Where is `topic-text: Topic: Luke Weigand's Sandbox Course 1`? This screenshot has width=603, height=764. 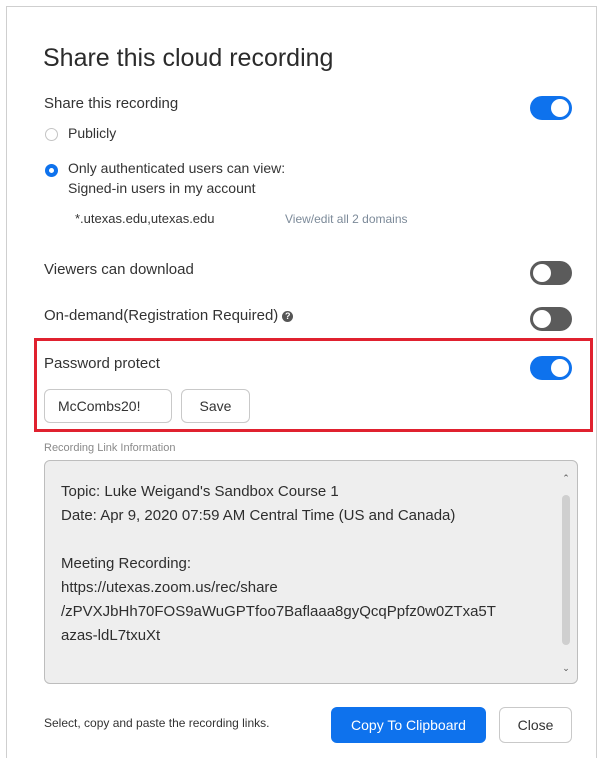
topic-text: Topic: Luke Weigand's Sandbox Course 1 is located at coordinates (200, 491).